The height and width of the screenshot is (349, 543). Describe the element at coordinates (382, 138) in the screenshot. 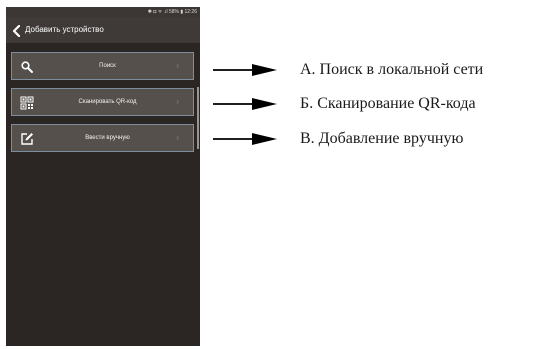

I see `annotation-manual: В. Добавление вручную` at that location.